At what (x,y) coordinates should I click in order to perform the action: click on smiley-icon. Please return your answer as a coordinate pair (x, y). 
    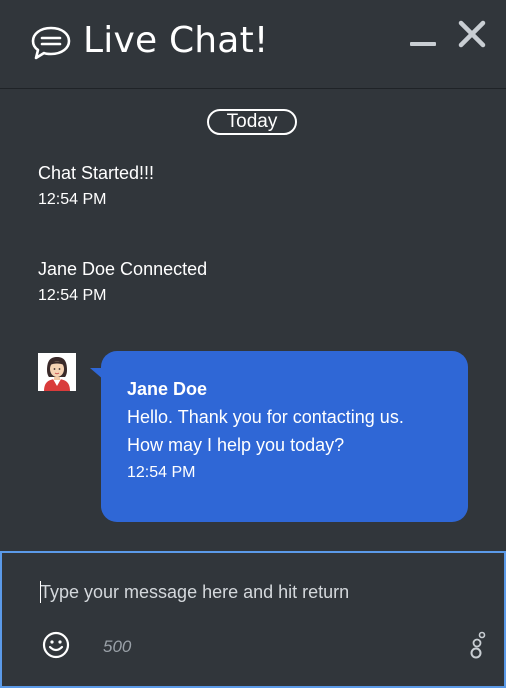
    Looking at the image, I should click on (56, 645).